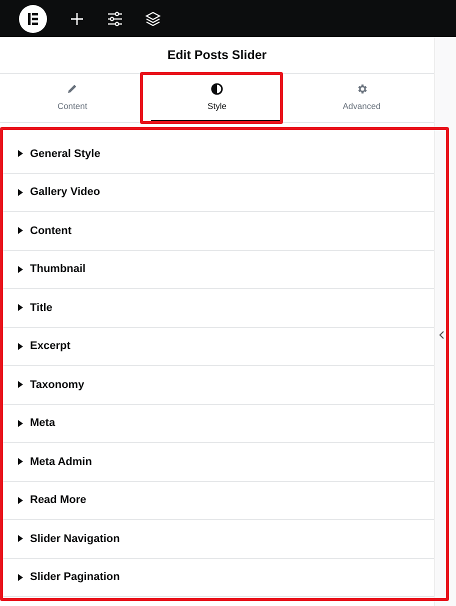  What do you see at coordinates (41, 308) in the screenshot?
I see `section-label: Title` at bounding box center [41, 308].